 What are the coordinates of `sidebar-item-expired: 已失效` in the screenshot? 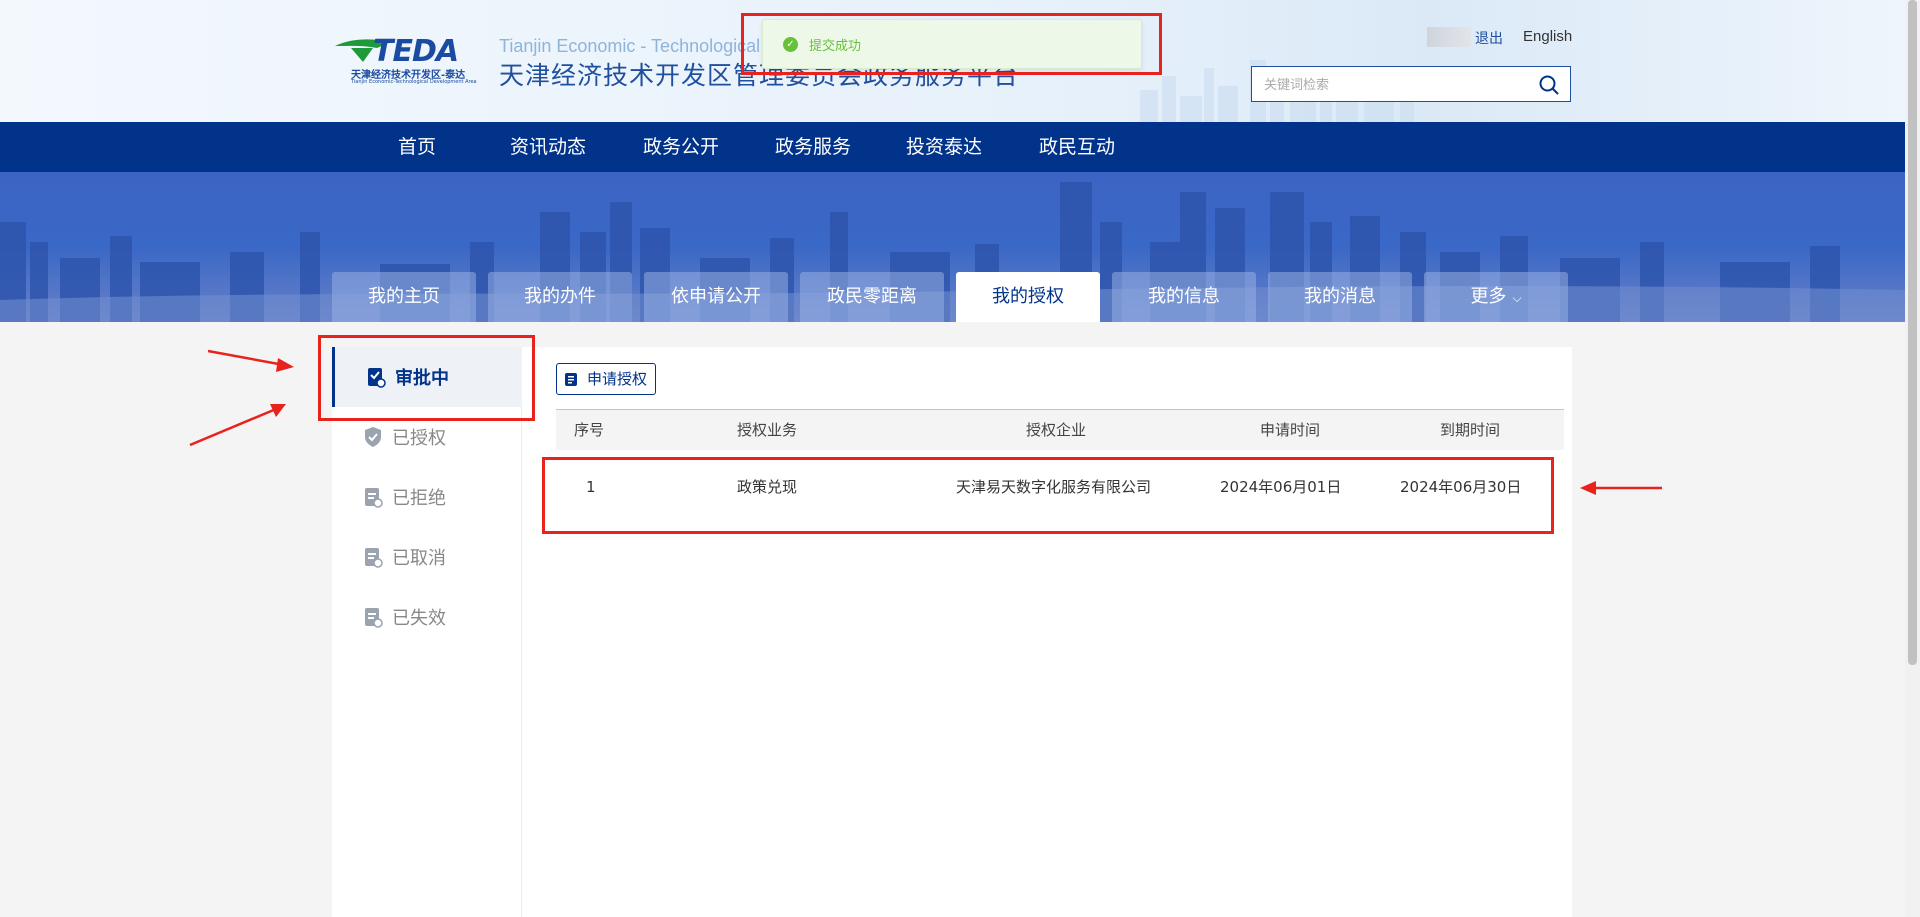 It's located at (427, 617).